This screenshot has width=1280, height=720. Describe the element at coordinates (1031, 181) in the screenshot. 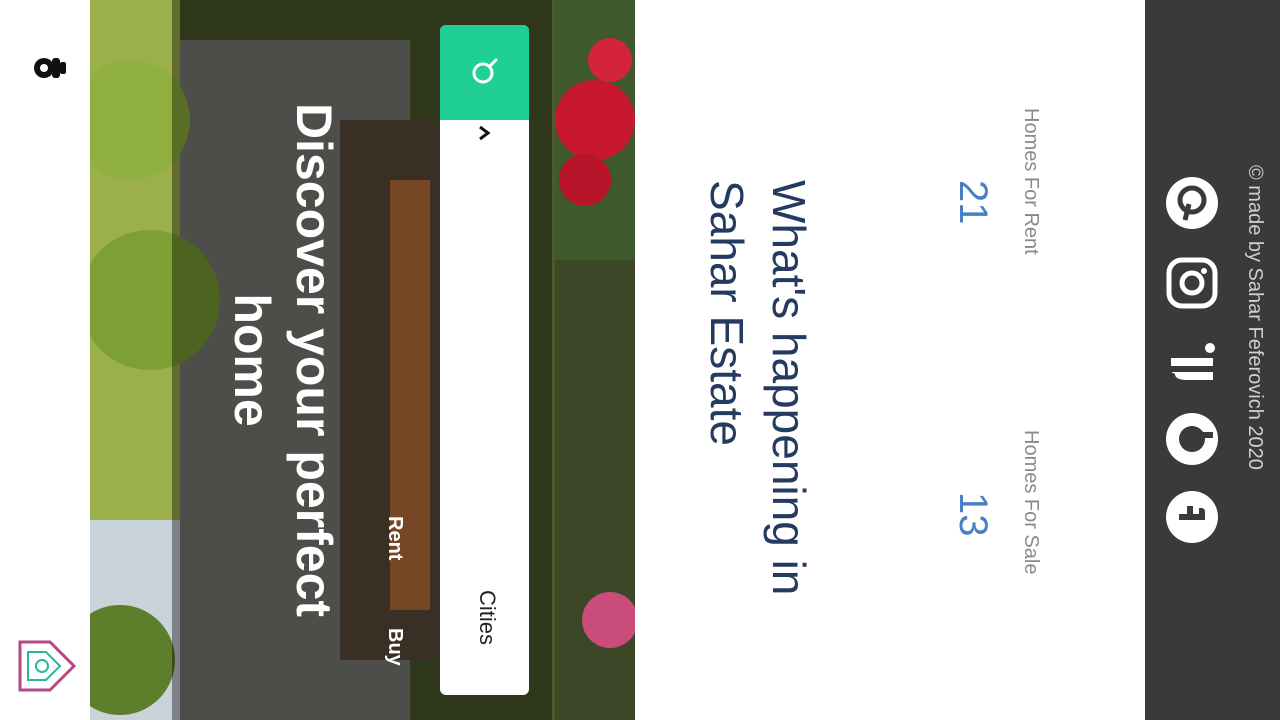

I see `stat-label-rent: Homes For Rent` at that location.